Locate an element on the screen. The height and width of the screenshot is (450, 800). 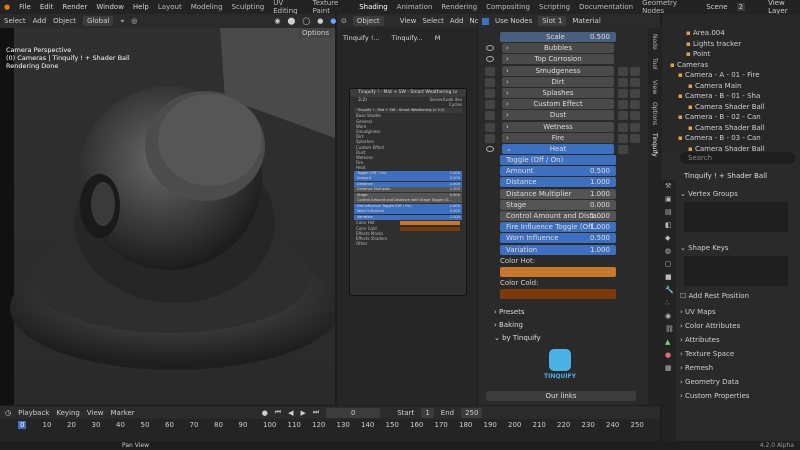
tab-modeling: Modeling is located at coordinates (207, 7).